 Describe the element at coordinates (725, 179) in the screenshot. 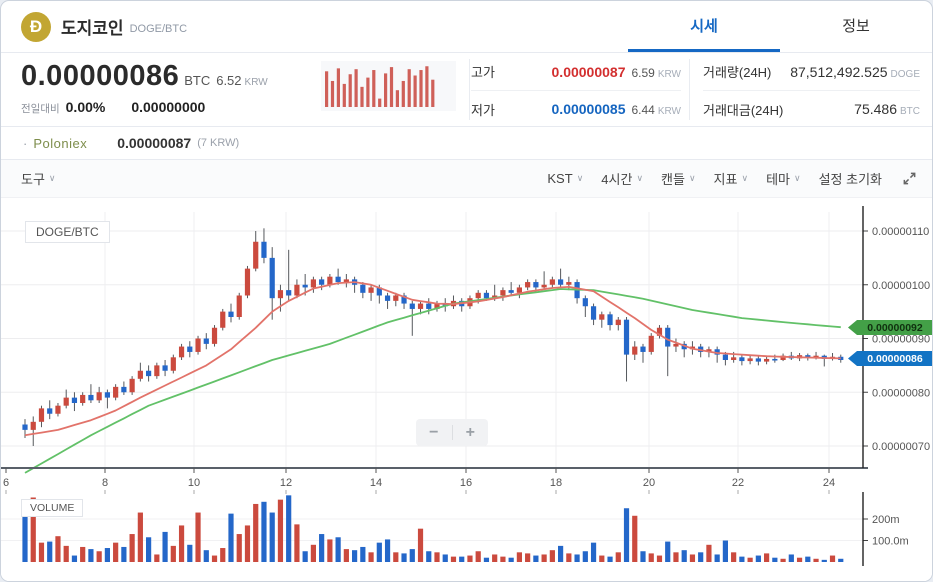

I see `indicator-label: 지표` at that location.